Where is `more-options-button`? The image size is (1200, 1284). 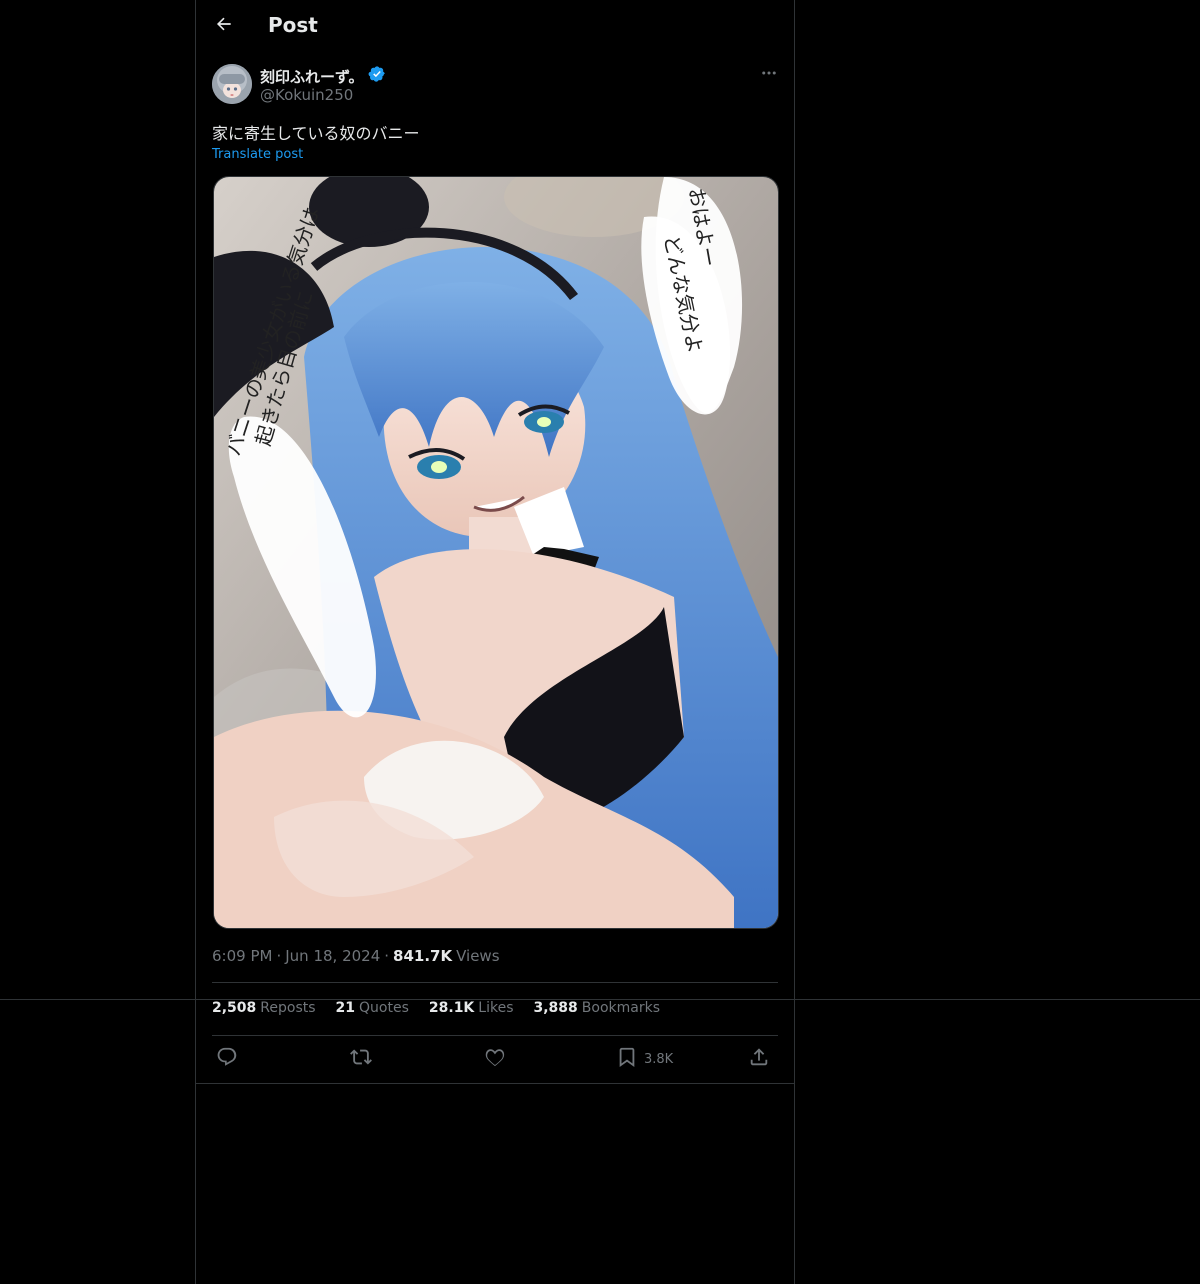
more-options-button is located at coordinates (769, 75).